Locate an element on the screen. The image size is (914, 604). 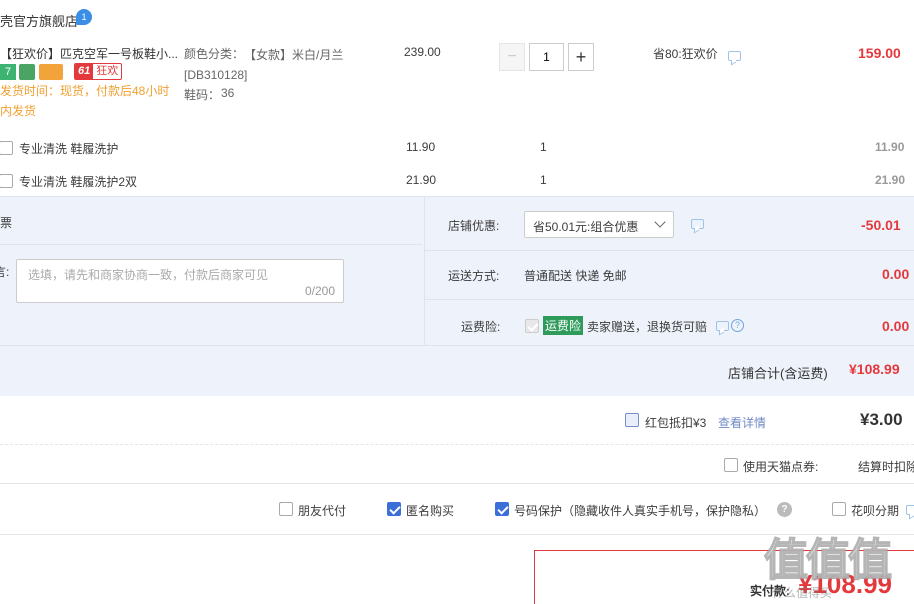
insurance-text: 卖家赠送，退换货可赔 is located at coordinates (647, 327).